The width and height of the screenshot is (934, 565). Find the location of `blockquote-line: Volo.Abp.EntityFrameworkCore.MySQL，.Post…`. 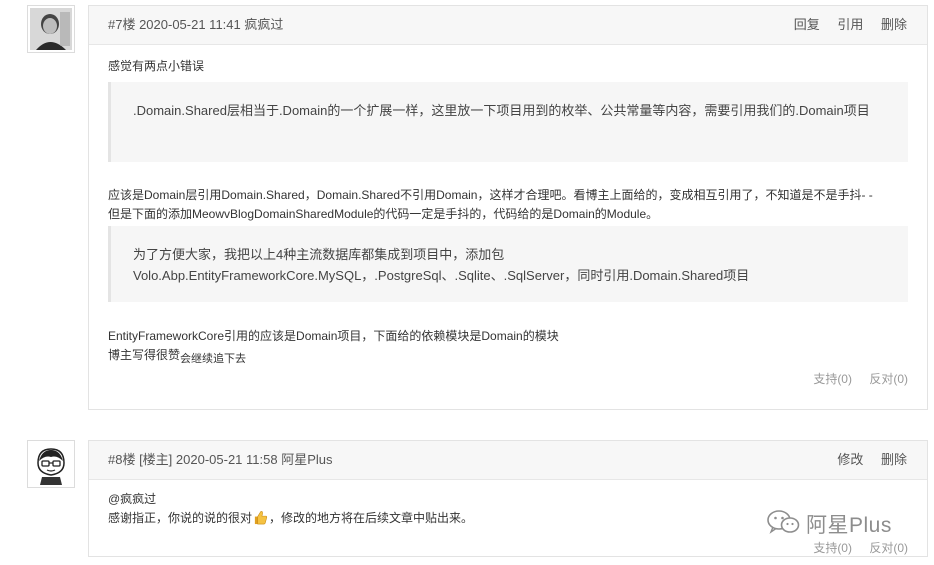

blockquote-line: Volo.Abp.EntityFrameworkCore.MySQL，.Post… is located at coordinates (441, 275).